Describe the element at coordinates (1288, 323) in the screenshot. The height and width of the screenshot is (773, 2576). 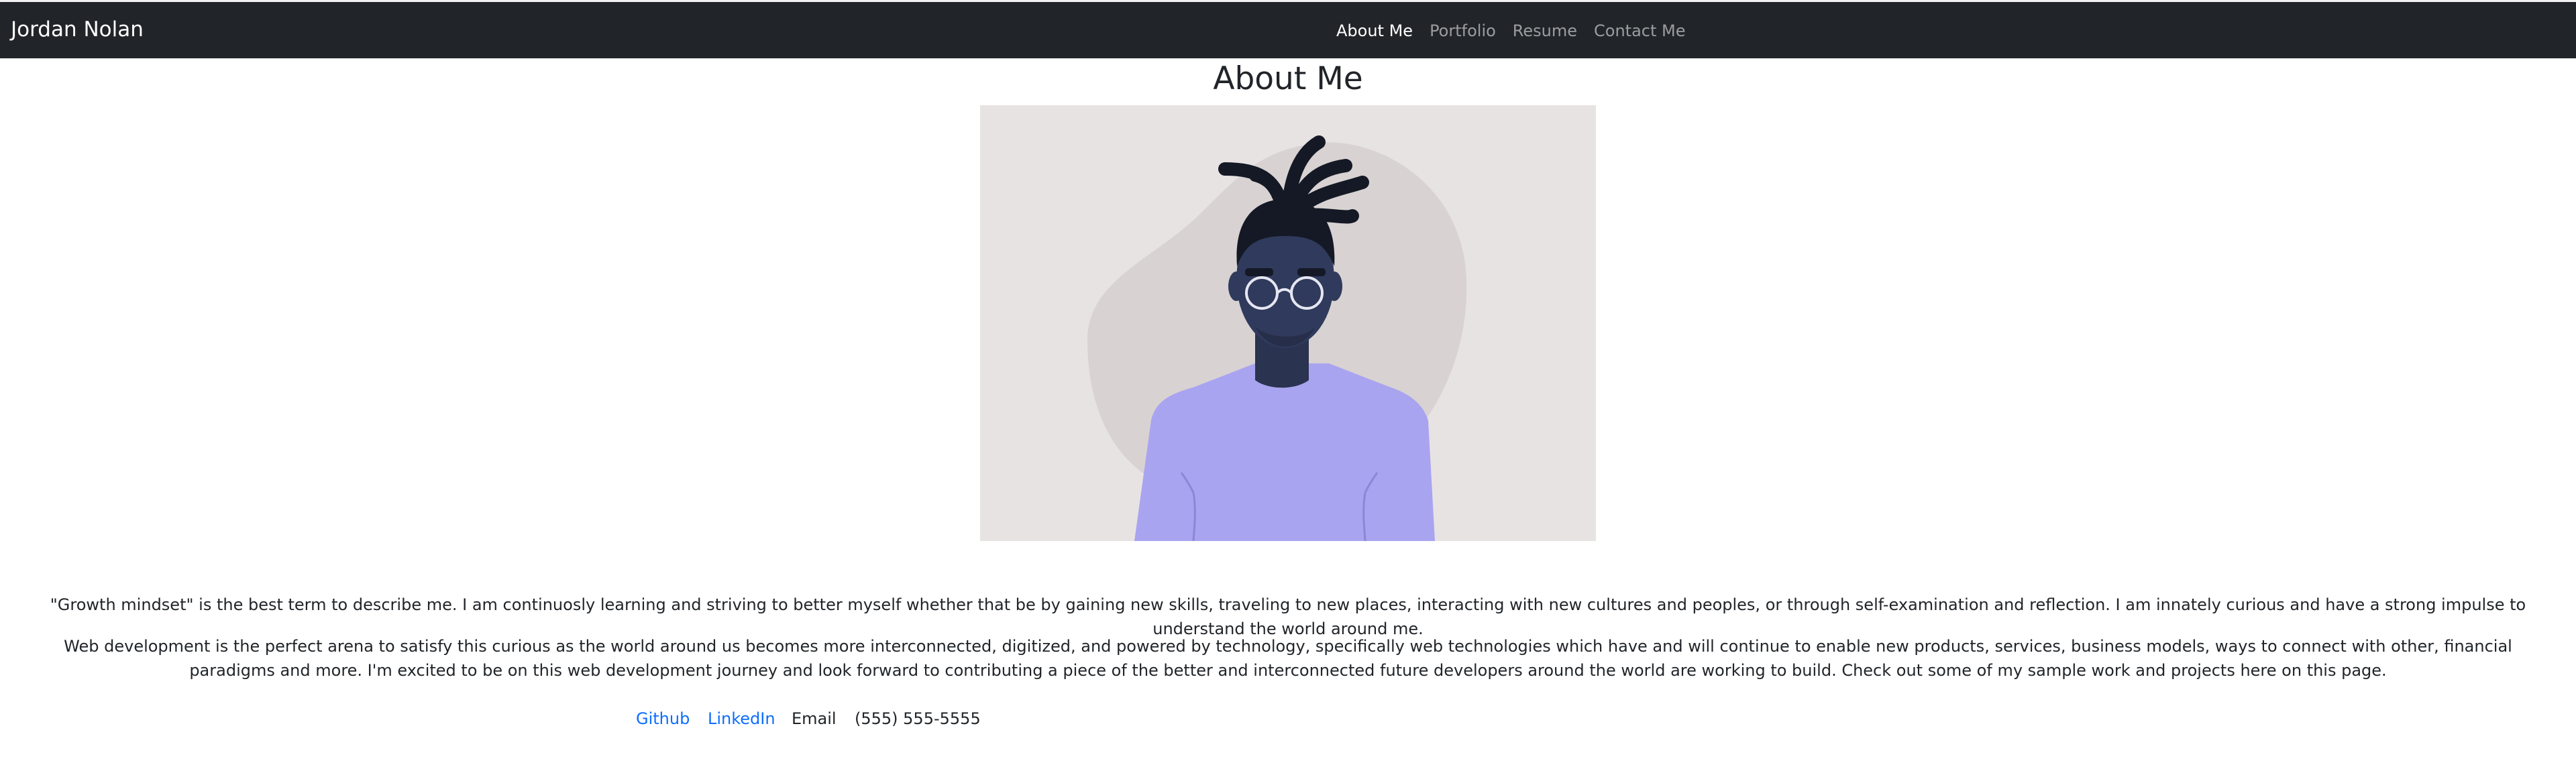
I see `portrait-illustration` at that location.